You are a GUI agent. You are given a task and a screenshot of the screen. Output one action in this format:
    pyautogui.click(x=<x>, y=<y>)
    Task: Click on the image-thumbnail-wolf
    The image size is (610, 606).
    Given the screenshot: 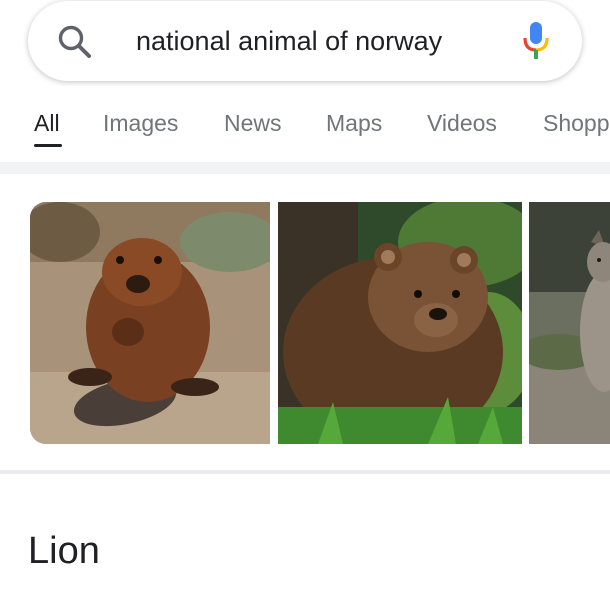 What is the action you would take?
    pyautogui.click(x=569, y=323)
    